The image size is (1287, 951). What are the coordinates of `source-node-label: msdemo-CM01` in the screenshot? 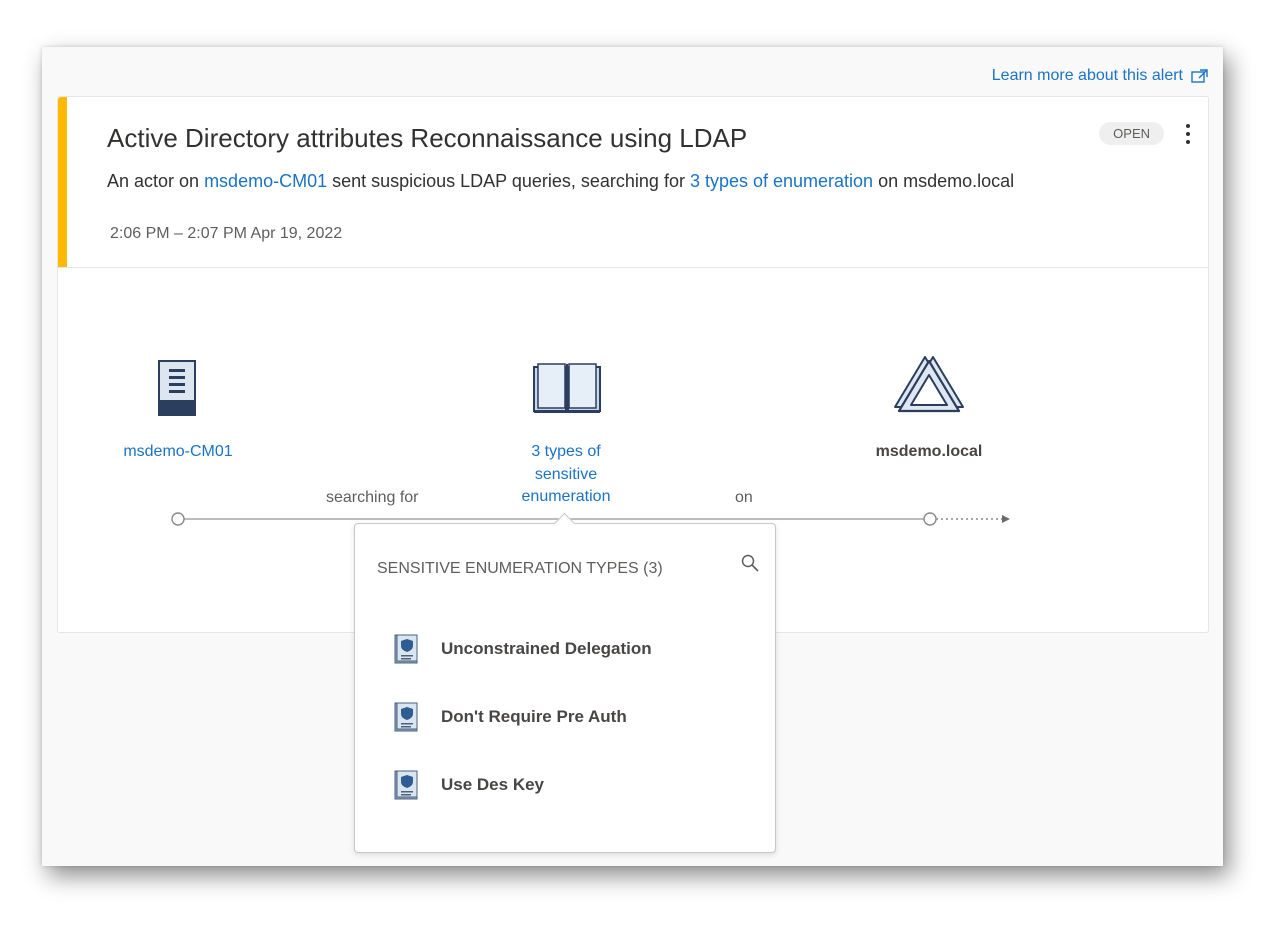 It's located at (178, 452).